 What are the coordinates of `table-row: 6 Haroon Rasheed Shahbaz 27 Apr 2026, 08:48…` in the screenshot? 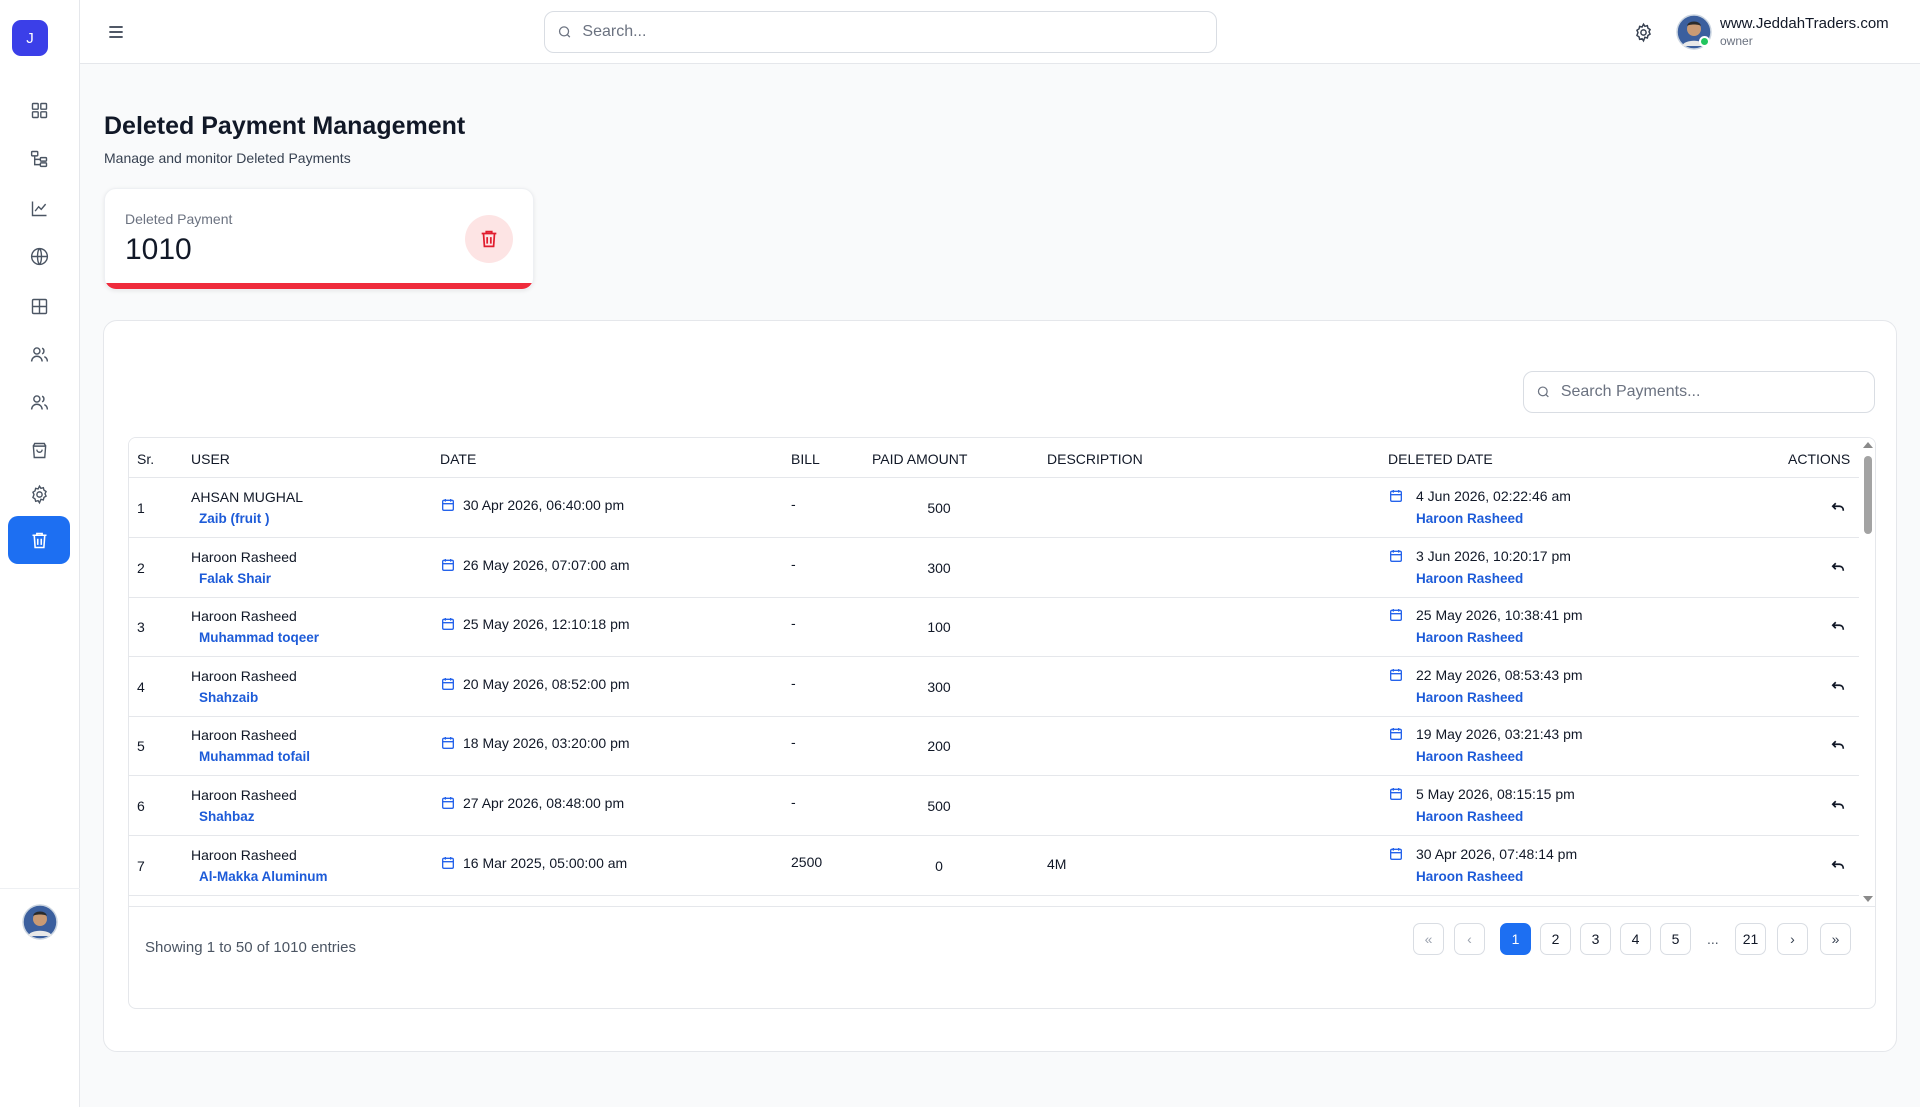 It's located at (994, 806).